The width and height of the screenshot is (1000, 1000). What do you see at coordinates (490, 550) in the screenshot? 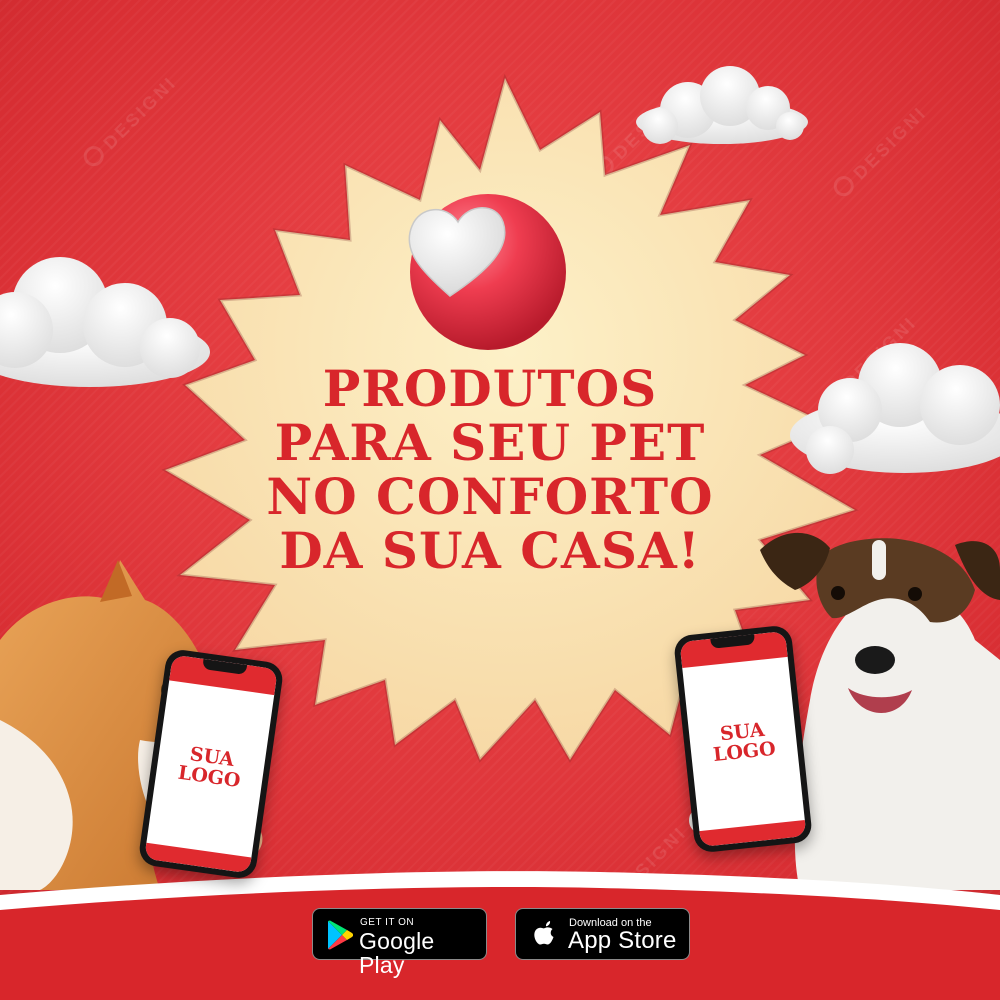
I see `headline-line: DA SUA CASA!` at bounding box center [490, 550].